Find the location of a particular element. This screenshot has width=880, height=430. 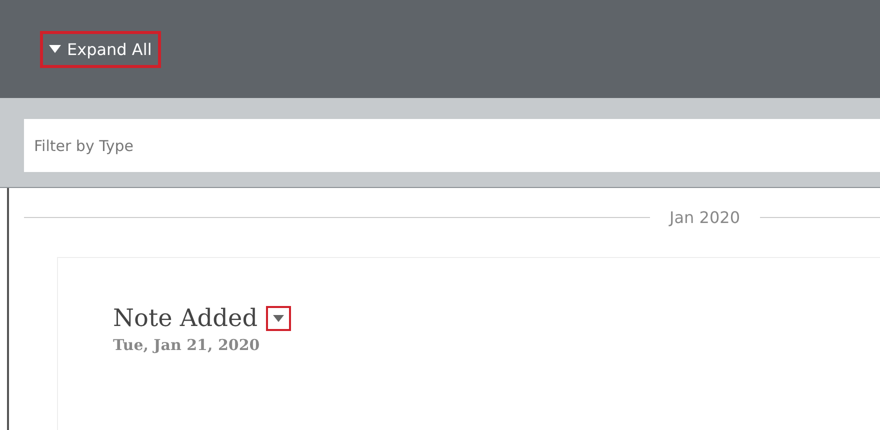

event-date: Tue, Jan 21, 2020 is located at coordinates (187, 345).